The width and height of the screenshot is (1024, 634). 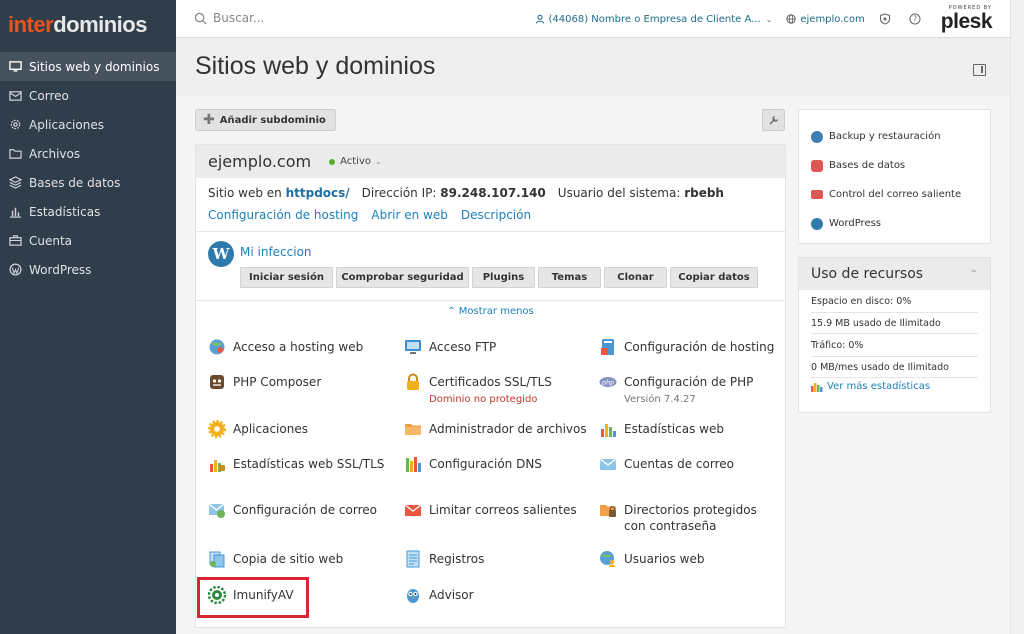 What do you see at coordinates (635, 277) in the screenshot?
I see `wp-clone-button: Clonar` at bounding box center [635, 277].